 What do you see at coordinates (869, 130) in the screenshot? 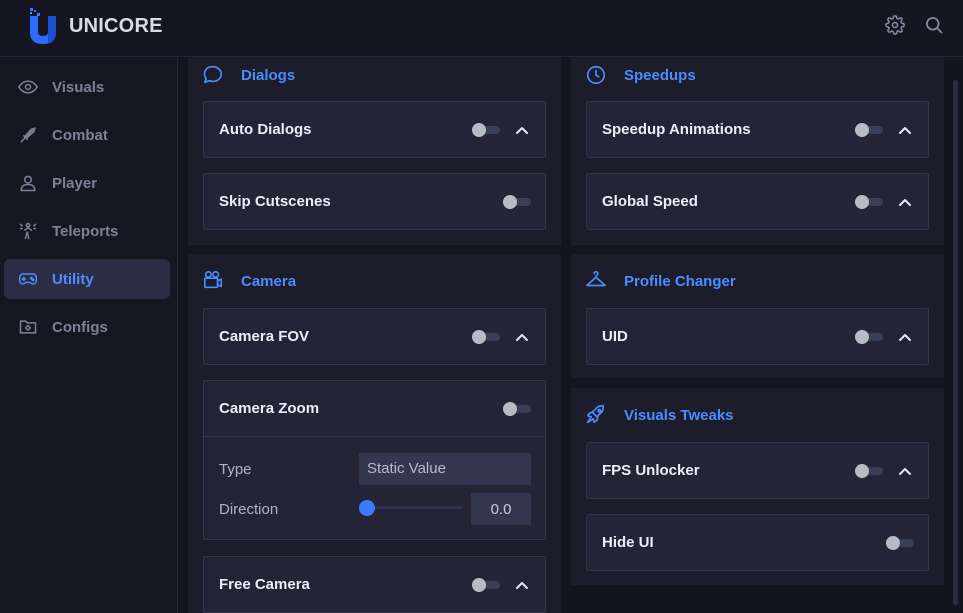
I see `speedup-animations-toggle` at bounding box center [869, 130].